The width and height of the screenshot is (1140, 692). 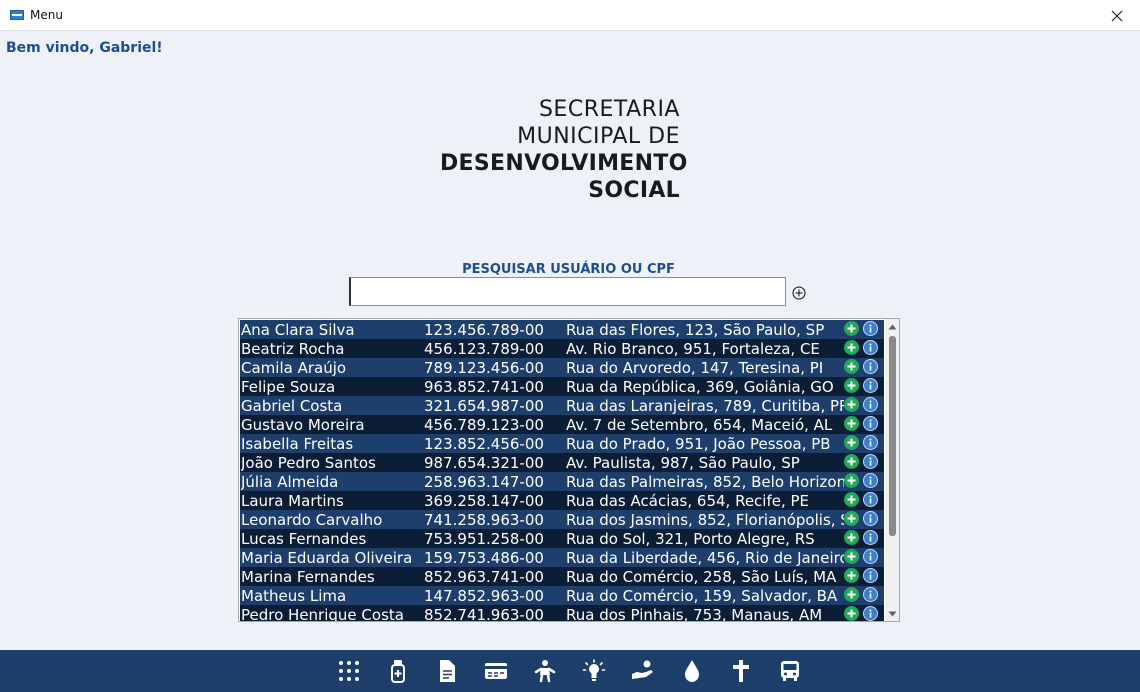 What do you see at coordinates (327, 558) in the screenshot?
I see `user-name: Maria Eduarda Oliveira` at bounding box center [327, 558].